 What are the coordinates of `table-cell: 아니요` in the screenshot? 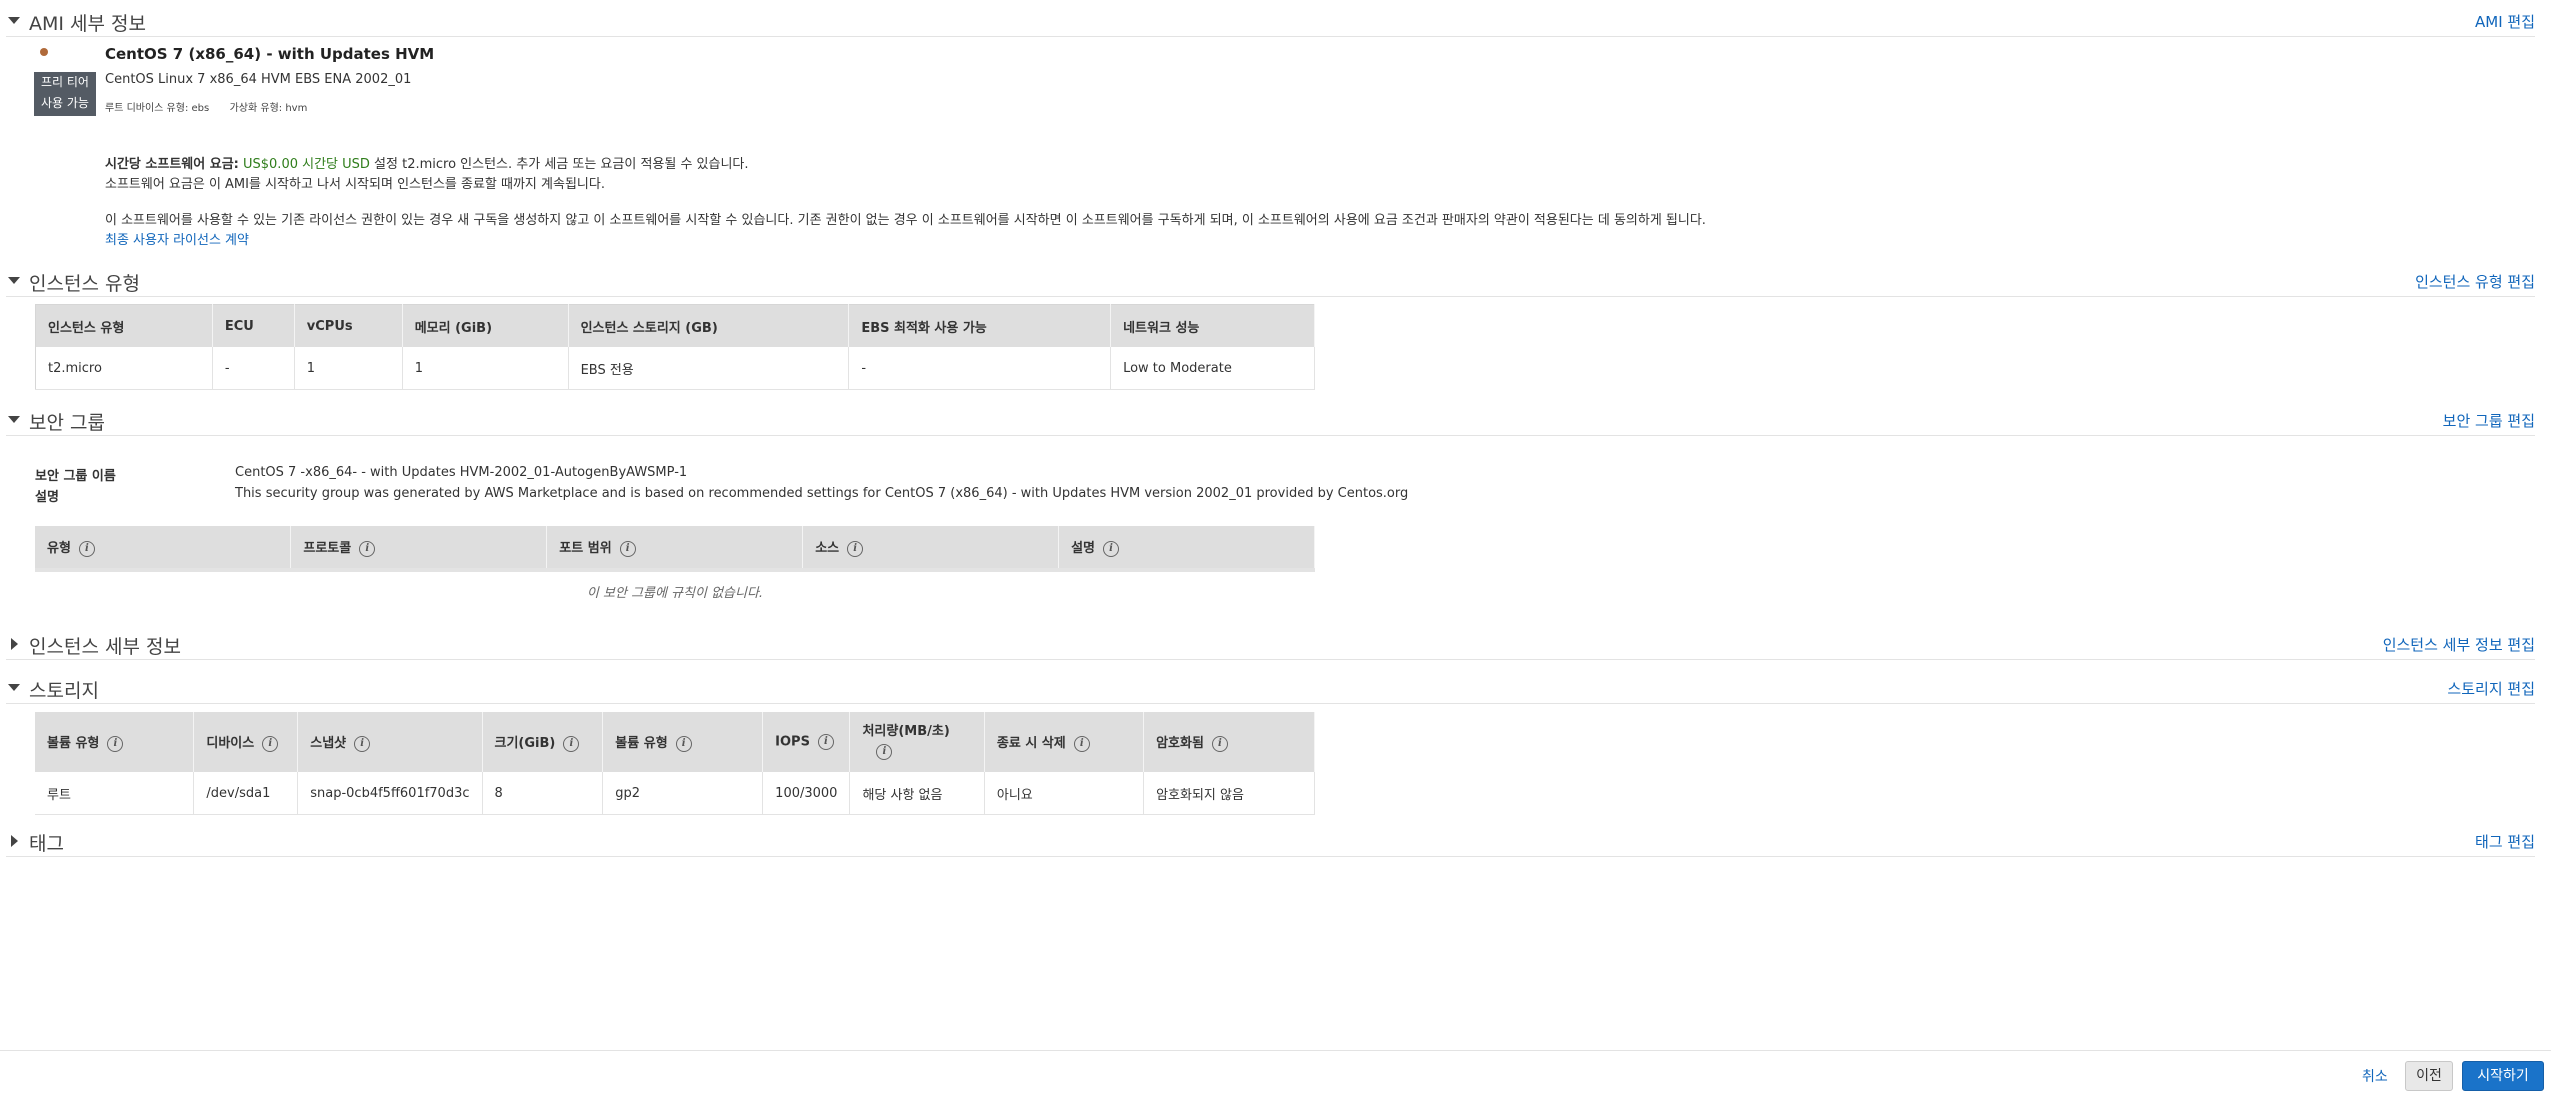 It's located at (1064, 793).